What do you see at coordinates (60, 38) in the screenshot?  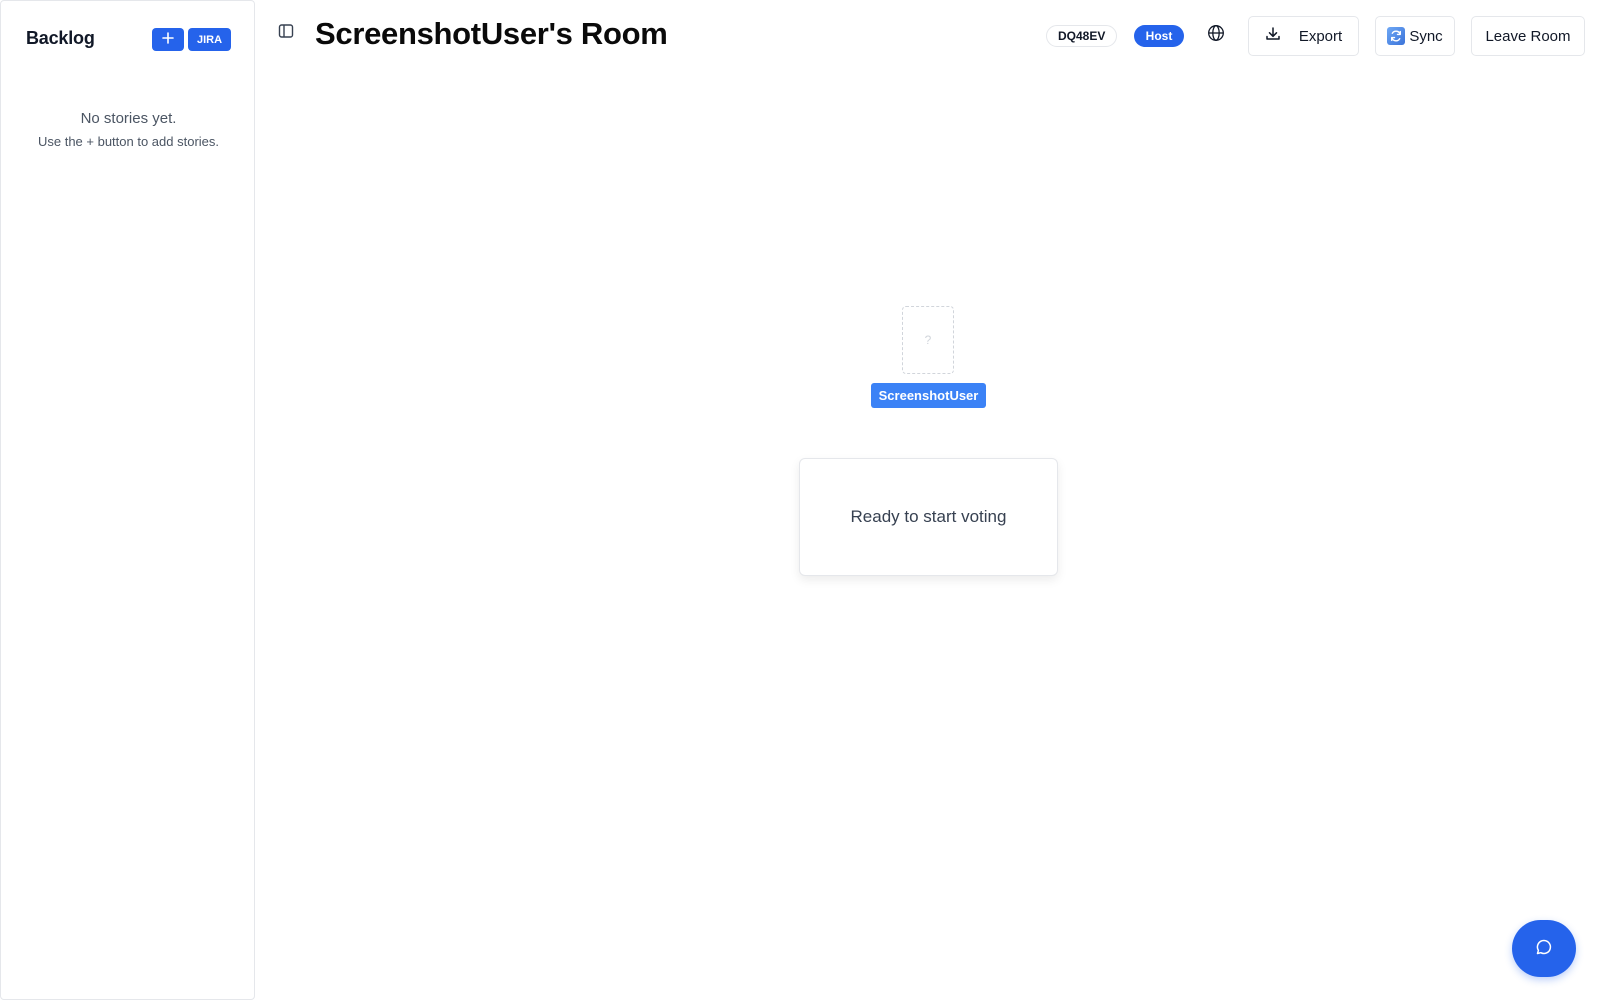 I see `backlog-title: Backlog` at bounding box center [60, 38].